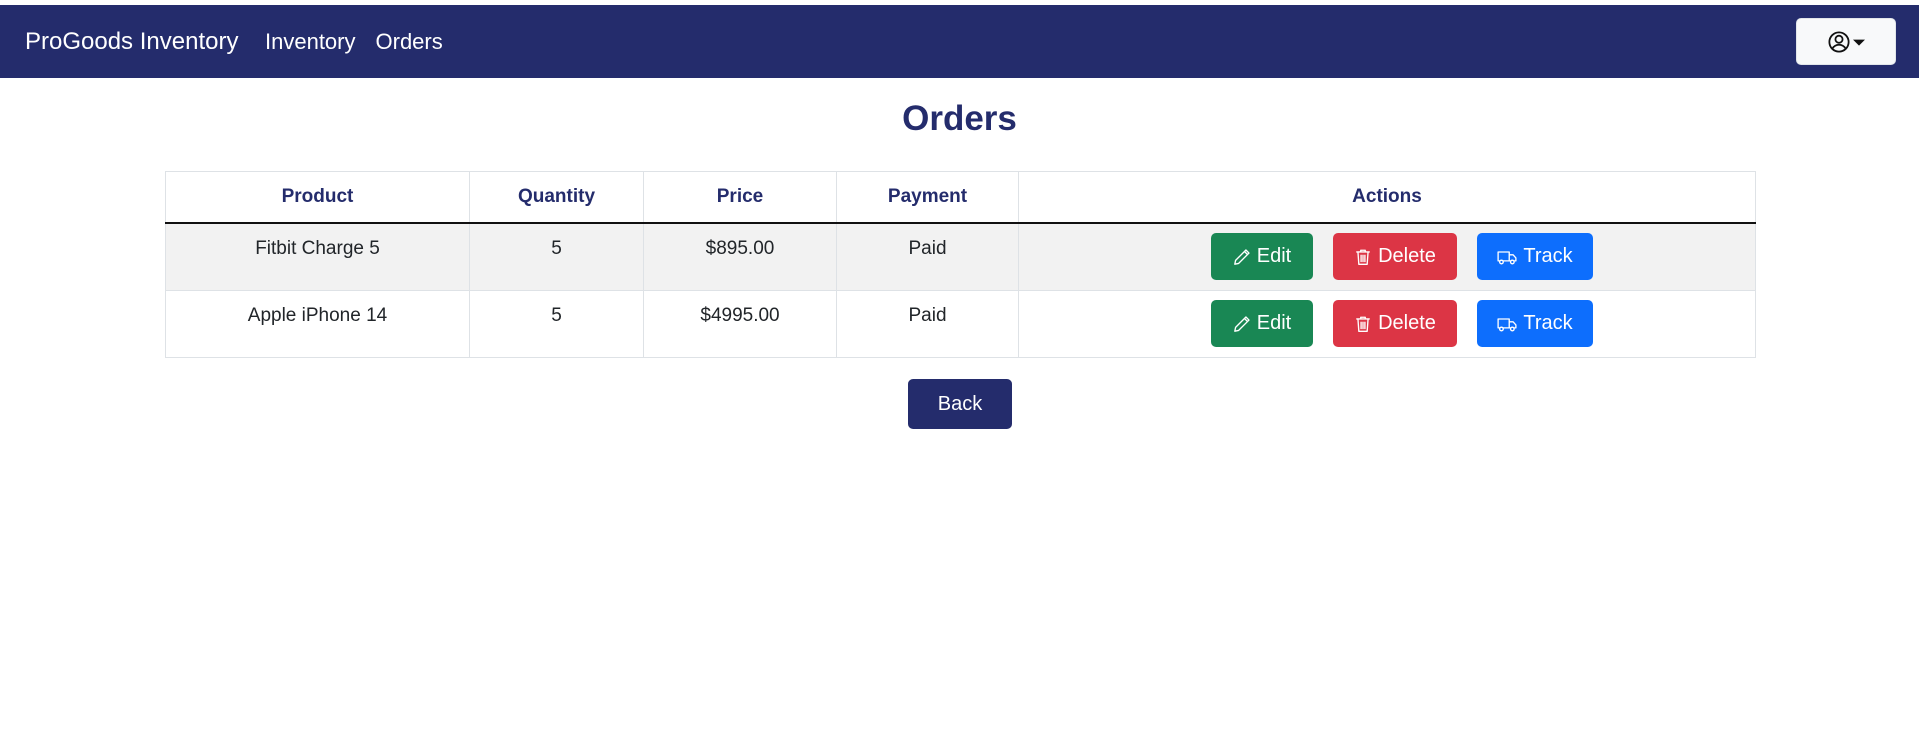 The height and width of the screenshot is (735, 1919). What do you see at coordinates (317, 197) in the screenshot?
I see `column-header-product: Product` at bounding box center [317, 197].